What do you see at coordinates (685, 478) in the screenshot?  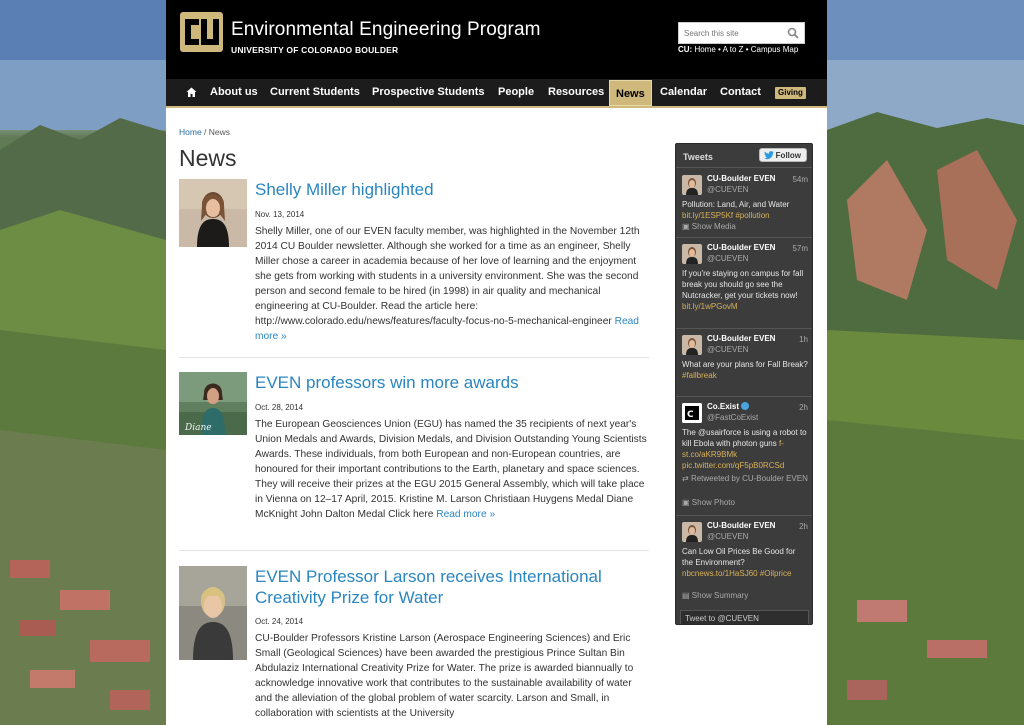 I see `retweet-icon: ⇄` at bounding box center [685, 478].